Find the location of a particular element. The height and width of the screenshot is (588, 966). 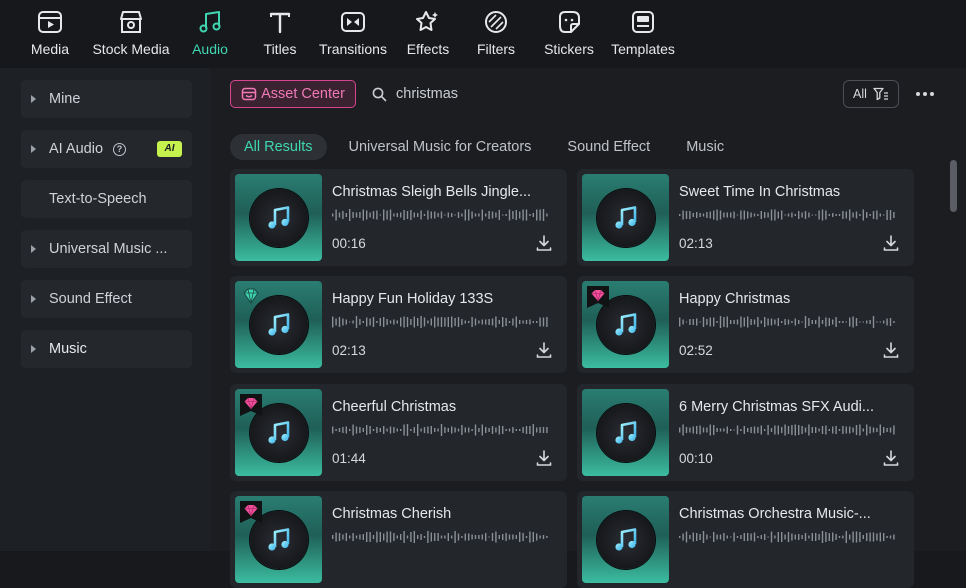

audio-title: Happy Fun Holiday 133S is located at coordinates (413, 299).